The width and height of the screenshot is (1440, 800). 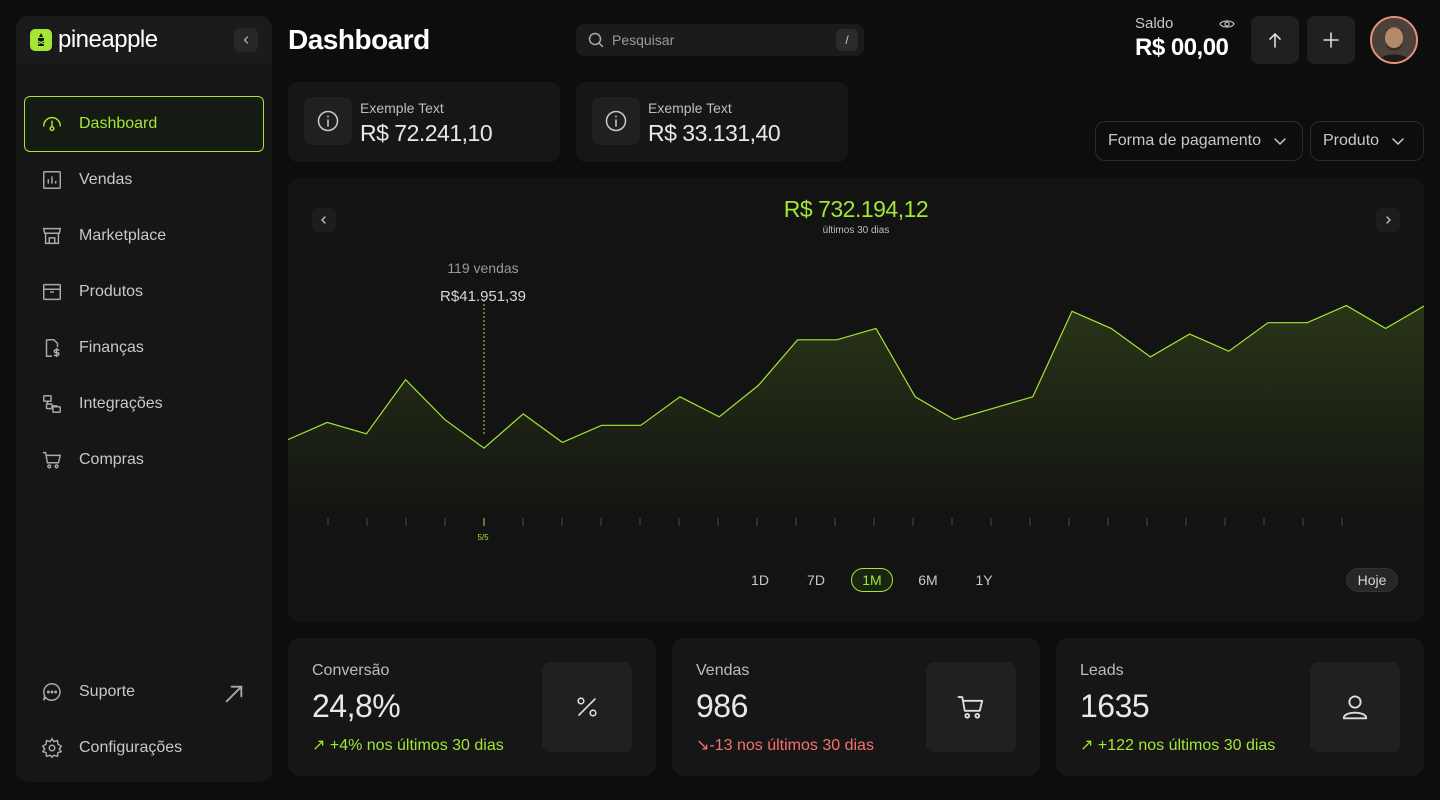 I want to click on sidebar-bottom: Suporte Configurações, so click(x=144, y=720).